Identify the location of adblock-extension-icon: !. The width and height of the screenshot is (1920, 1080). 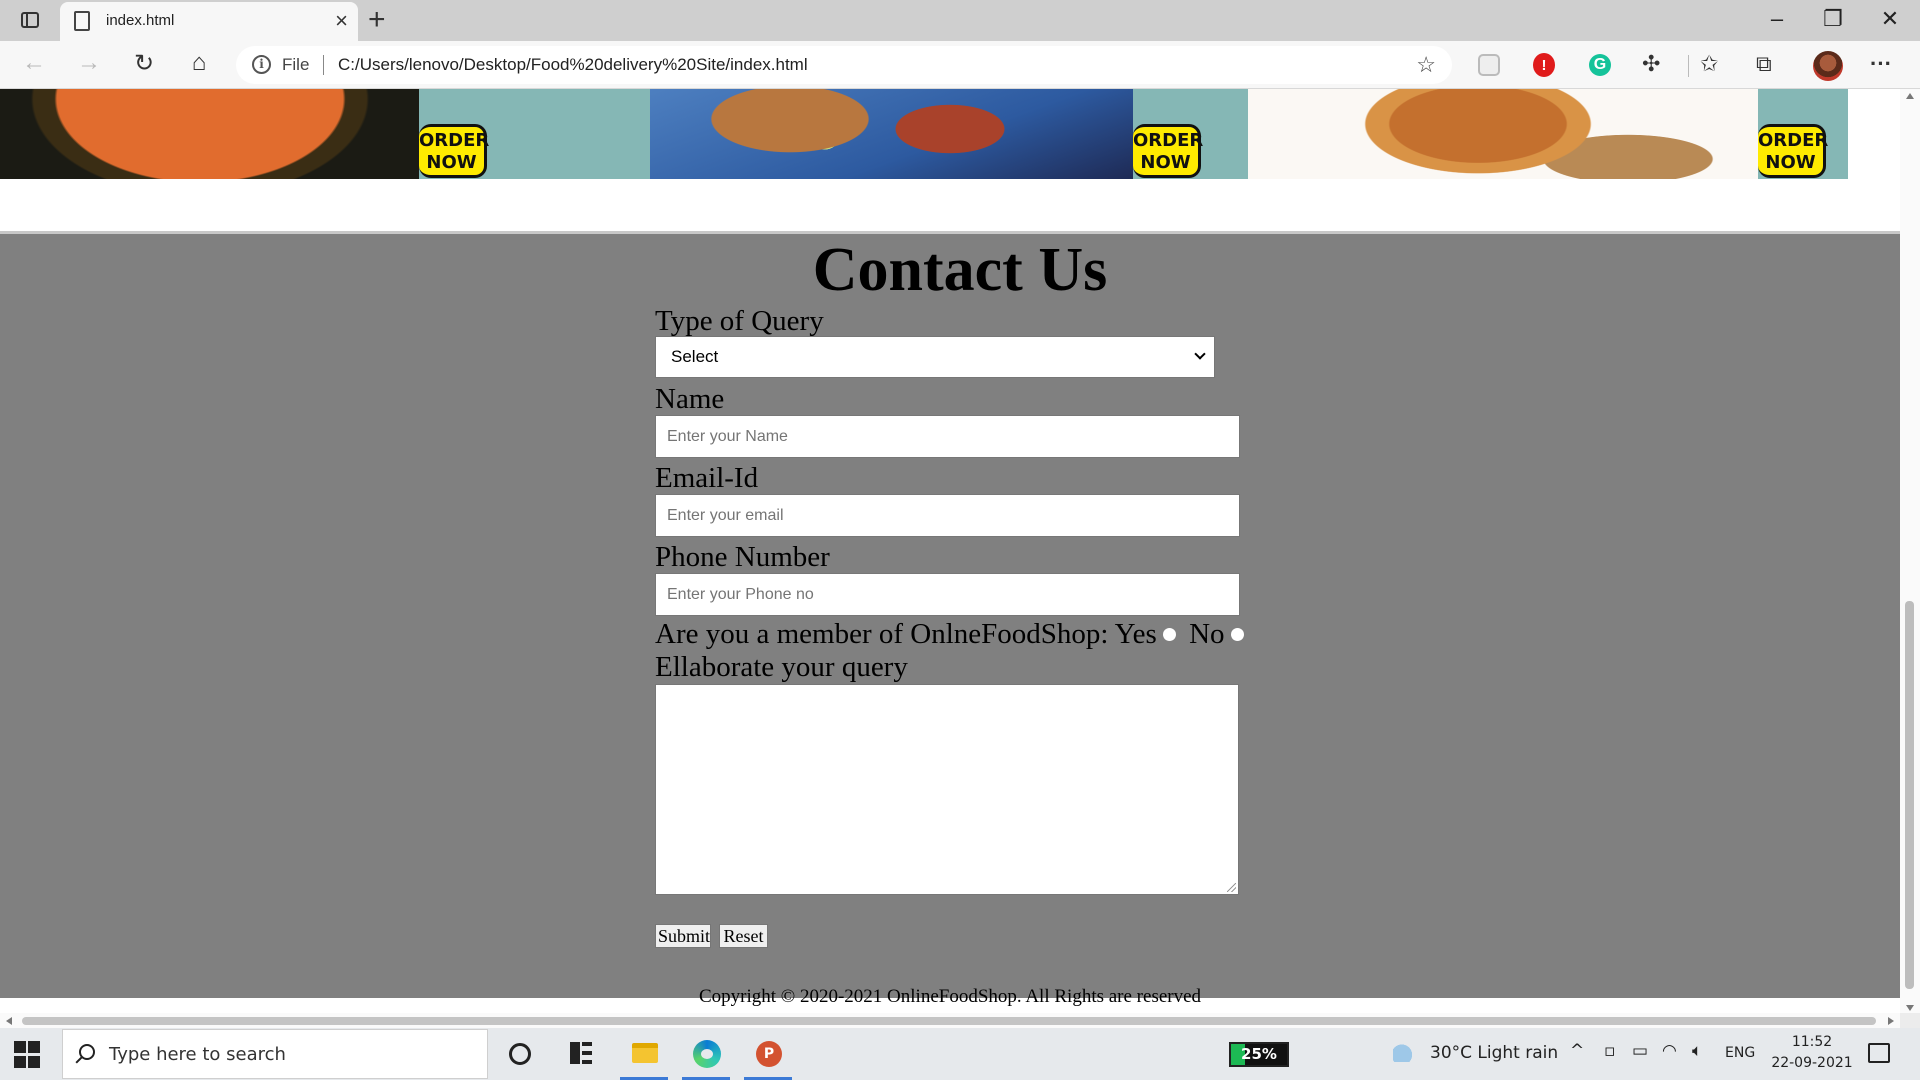
(1544, 65).